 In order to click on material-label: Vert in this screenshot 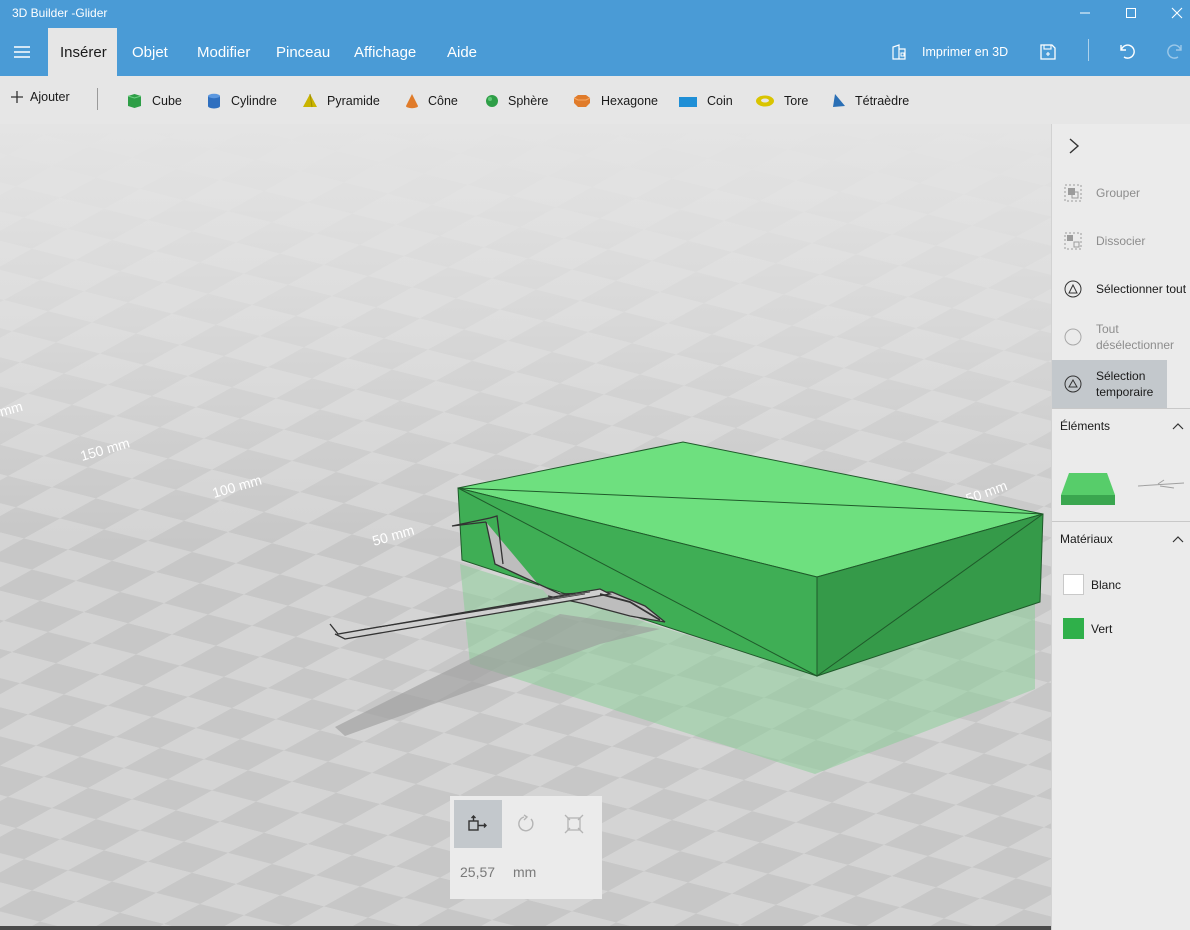, I will do `click(1102, 628)`.